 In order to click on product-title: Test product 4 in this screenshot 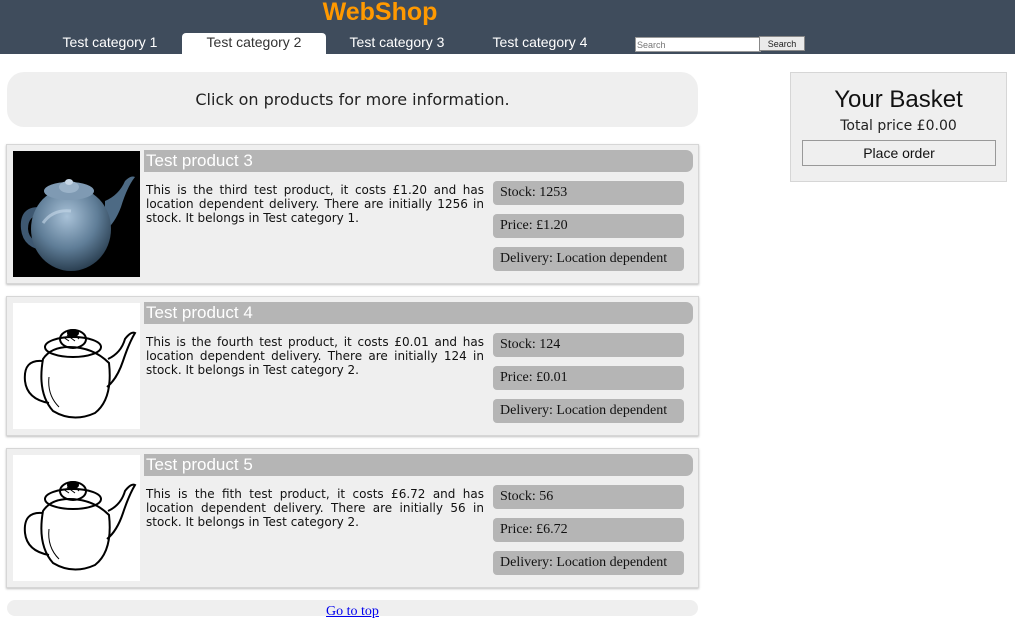, I will do `click(418, 313)`.